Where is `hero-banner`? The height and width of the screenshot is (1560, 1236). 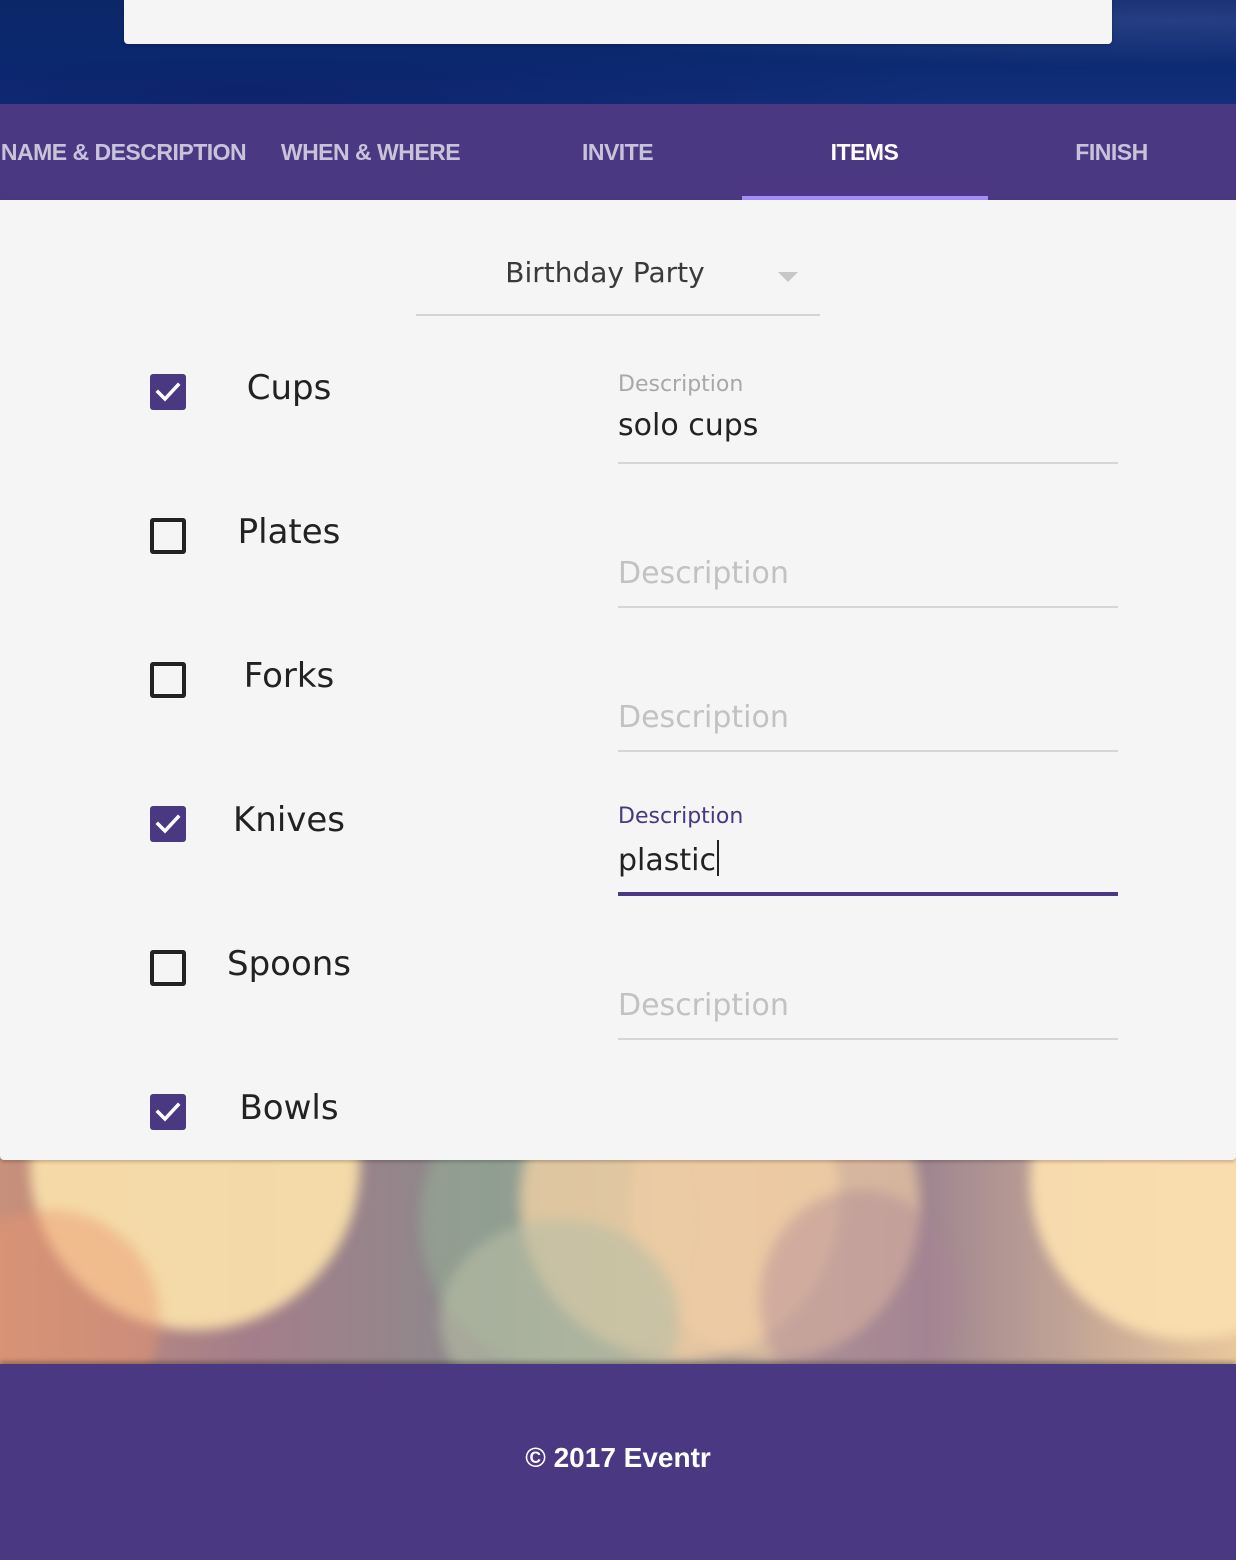 hero-banner is located at coordinates (618, 52).